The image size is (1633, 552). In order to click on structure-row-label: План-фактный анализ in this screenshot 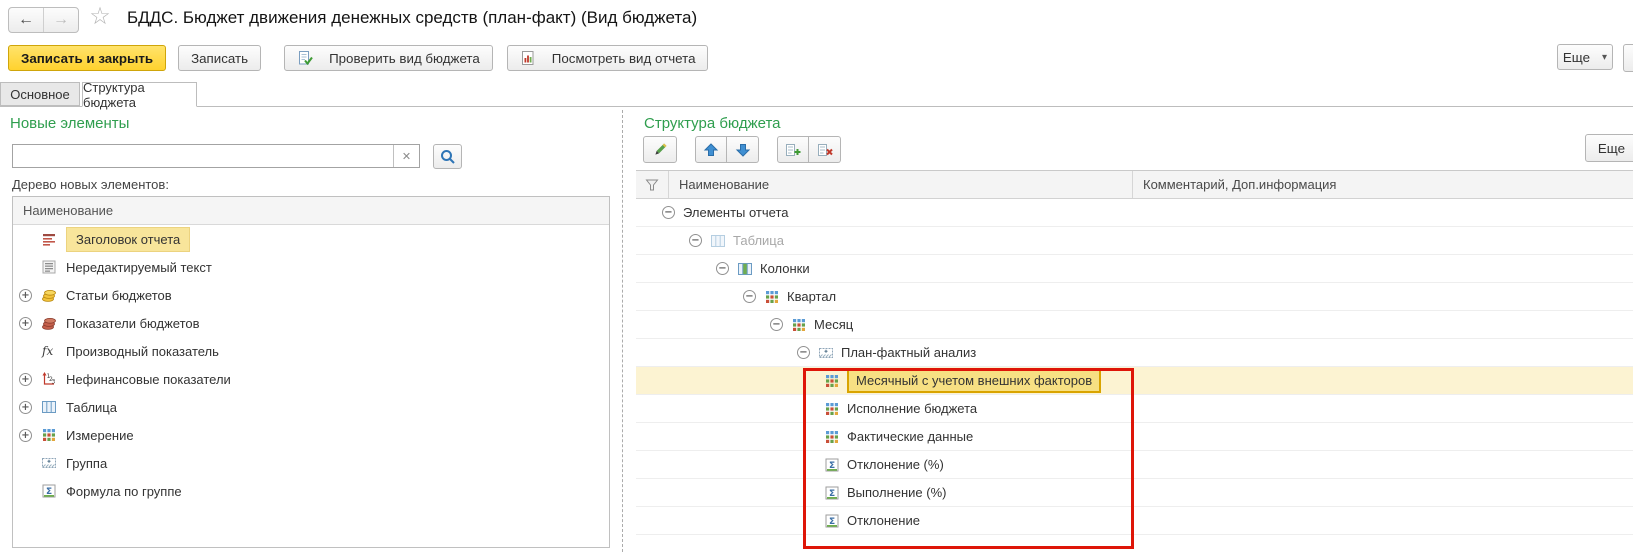, I will do `click(909, 352)`.